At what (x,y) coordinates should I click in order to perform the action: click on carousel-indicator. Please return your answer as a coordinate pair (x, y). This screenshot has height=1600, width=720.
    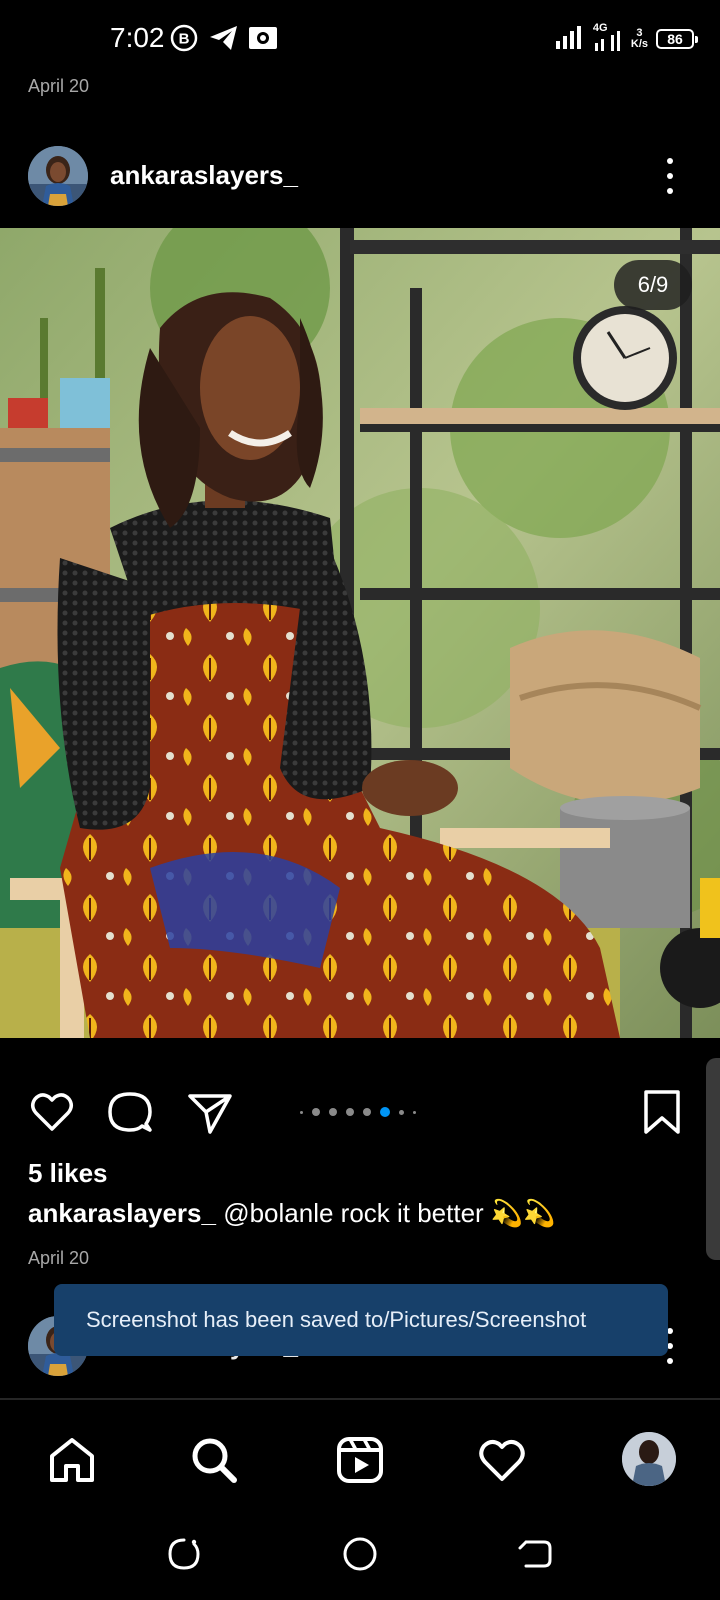
    Looking at the image, I should click on (358, 1112).